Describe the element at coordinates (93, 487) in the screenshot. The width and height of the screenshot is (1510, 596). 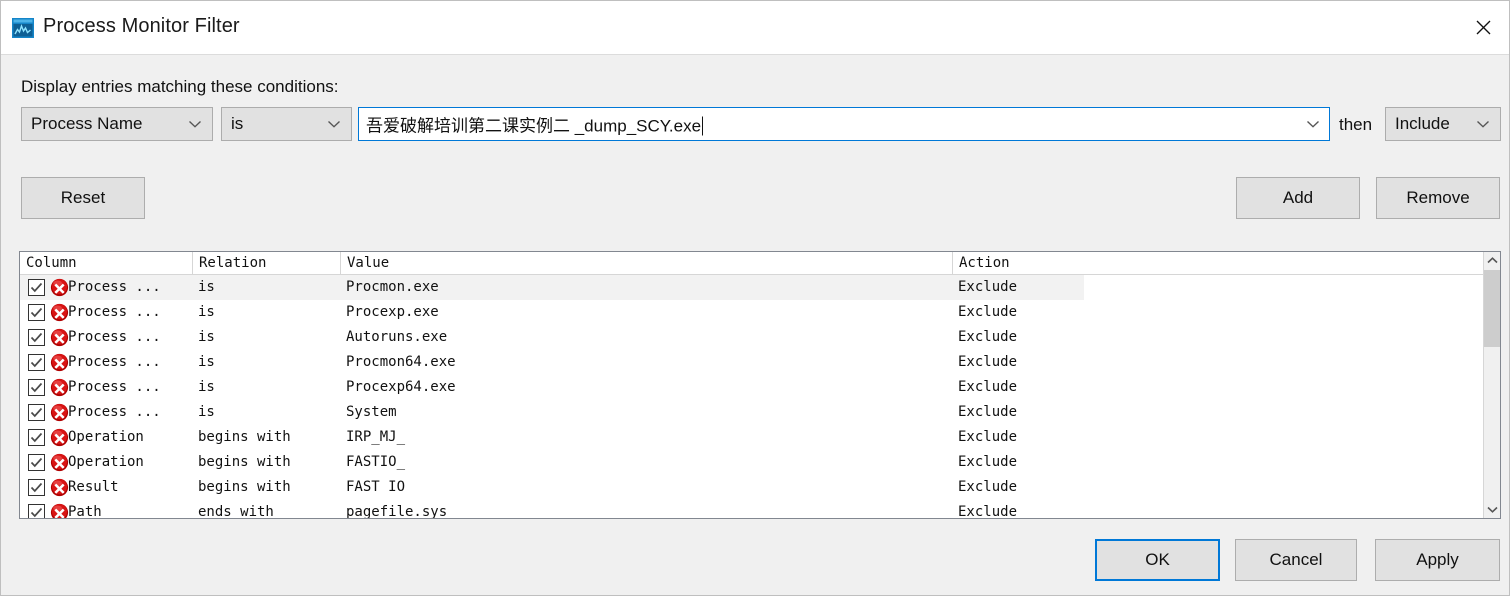
I see `cell-column: Result` at that location.